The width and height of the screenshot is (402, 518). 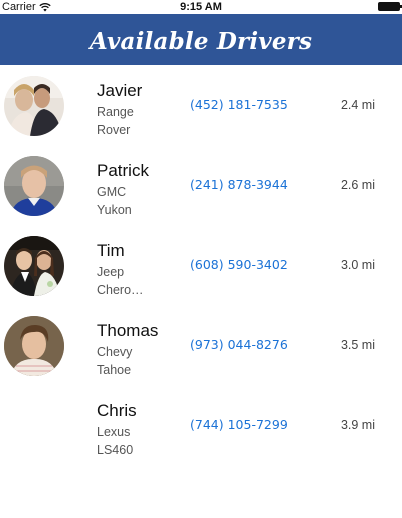 What do you see at coordinates (115, 450) in the screenshot?
I see `vehicle-model: LS460` at bounding box center [115, 450].